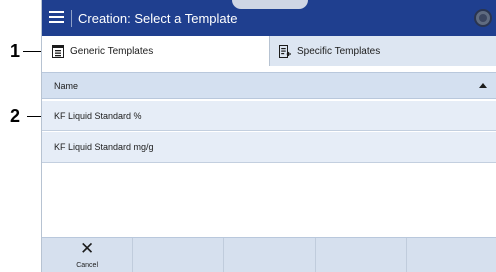 Image resolution: width=496 pixels, height=272 pixels. I want to click on close-icon: ✕, so click(87, 249).